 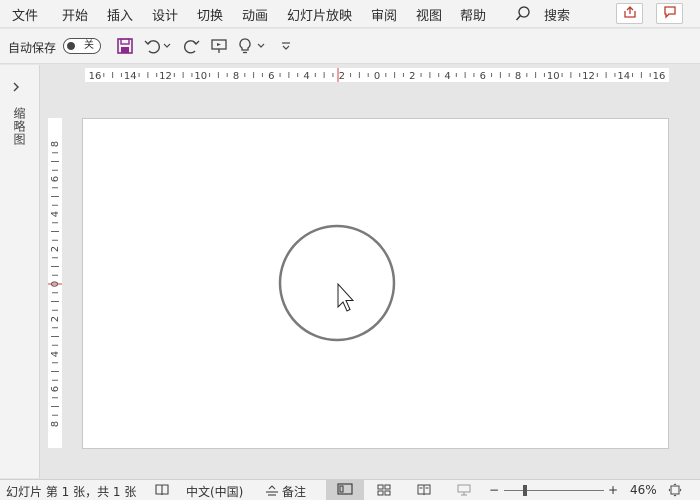 What do you see at coordinates (429, 14) in the screenshot?
I see `menu-view: 视图` at bounding box center [429, 14].